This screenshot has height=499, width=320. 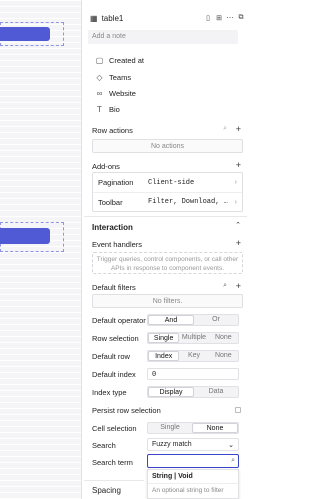 What do you see at coordinates (193, 374) in the screenshot?
I see `default-index-input: 0` at bounding box center [193, 374].